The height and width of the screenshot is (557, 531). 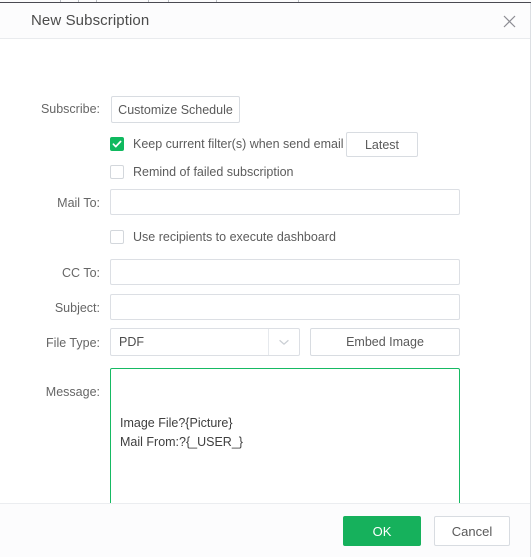 I want to click on dialog-footer: OK Cancel, so click(x=265, y=530).